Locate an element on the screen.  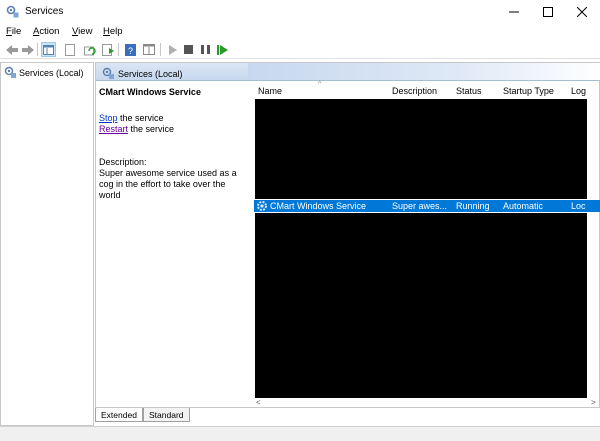
column-header-startup-type: Startup Type is located at coordinates (528, 91).